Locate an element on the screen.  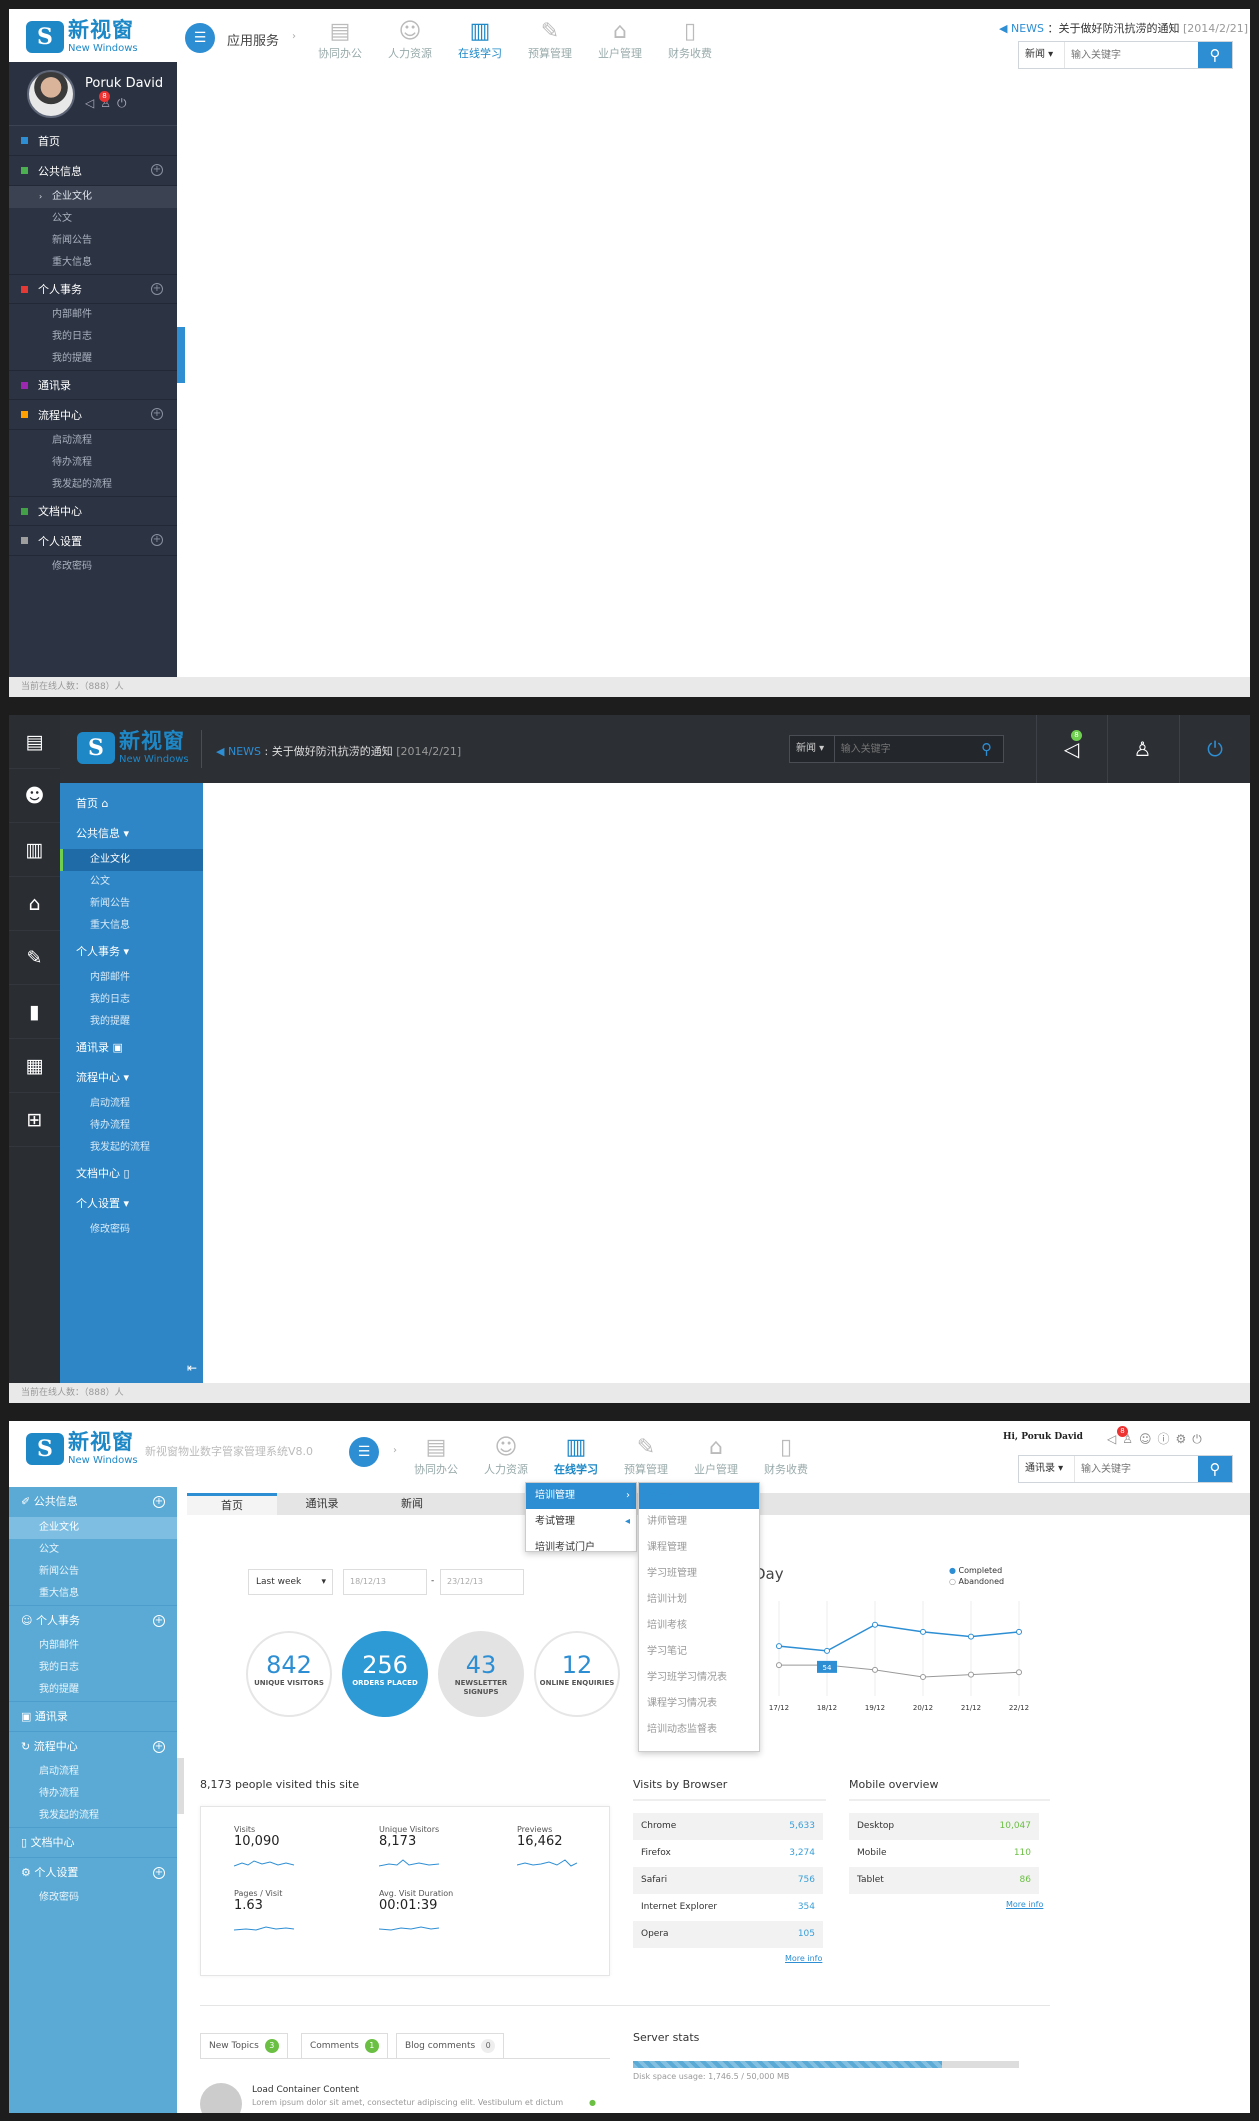
sidebar-group-personal: ☺ 个人事务 + is located at coordinates (93, 1620).